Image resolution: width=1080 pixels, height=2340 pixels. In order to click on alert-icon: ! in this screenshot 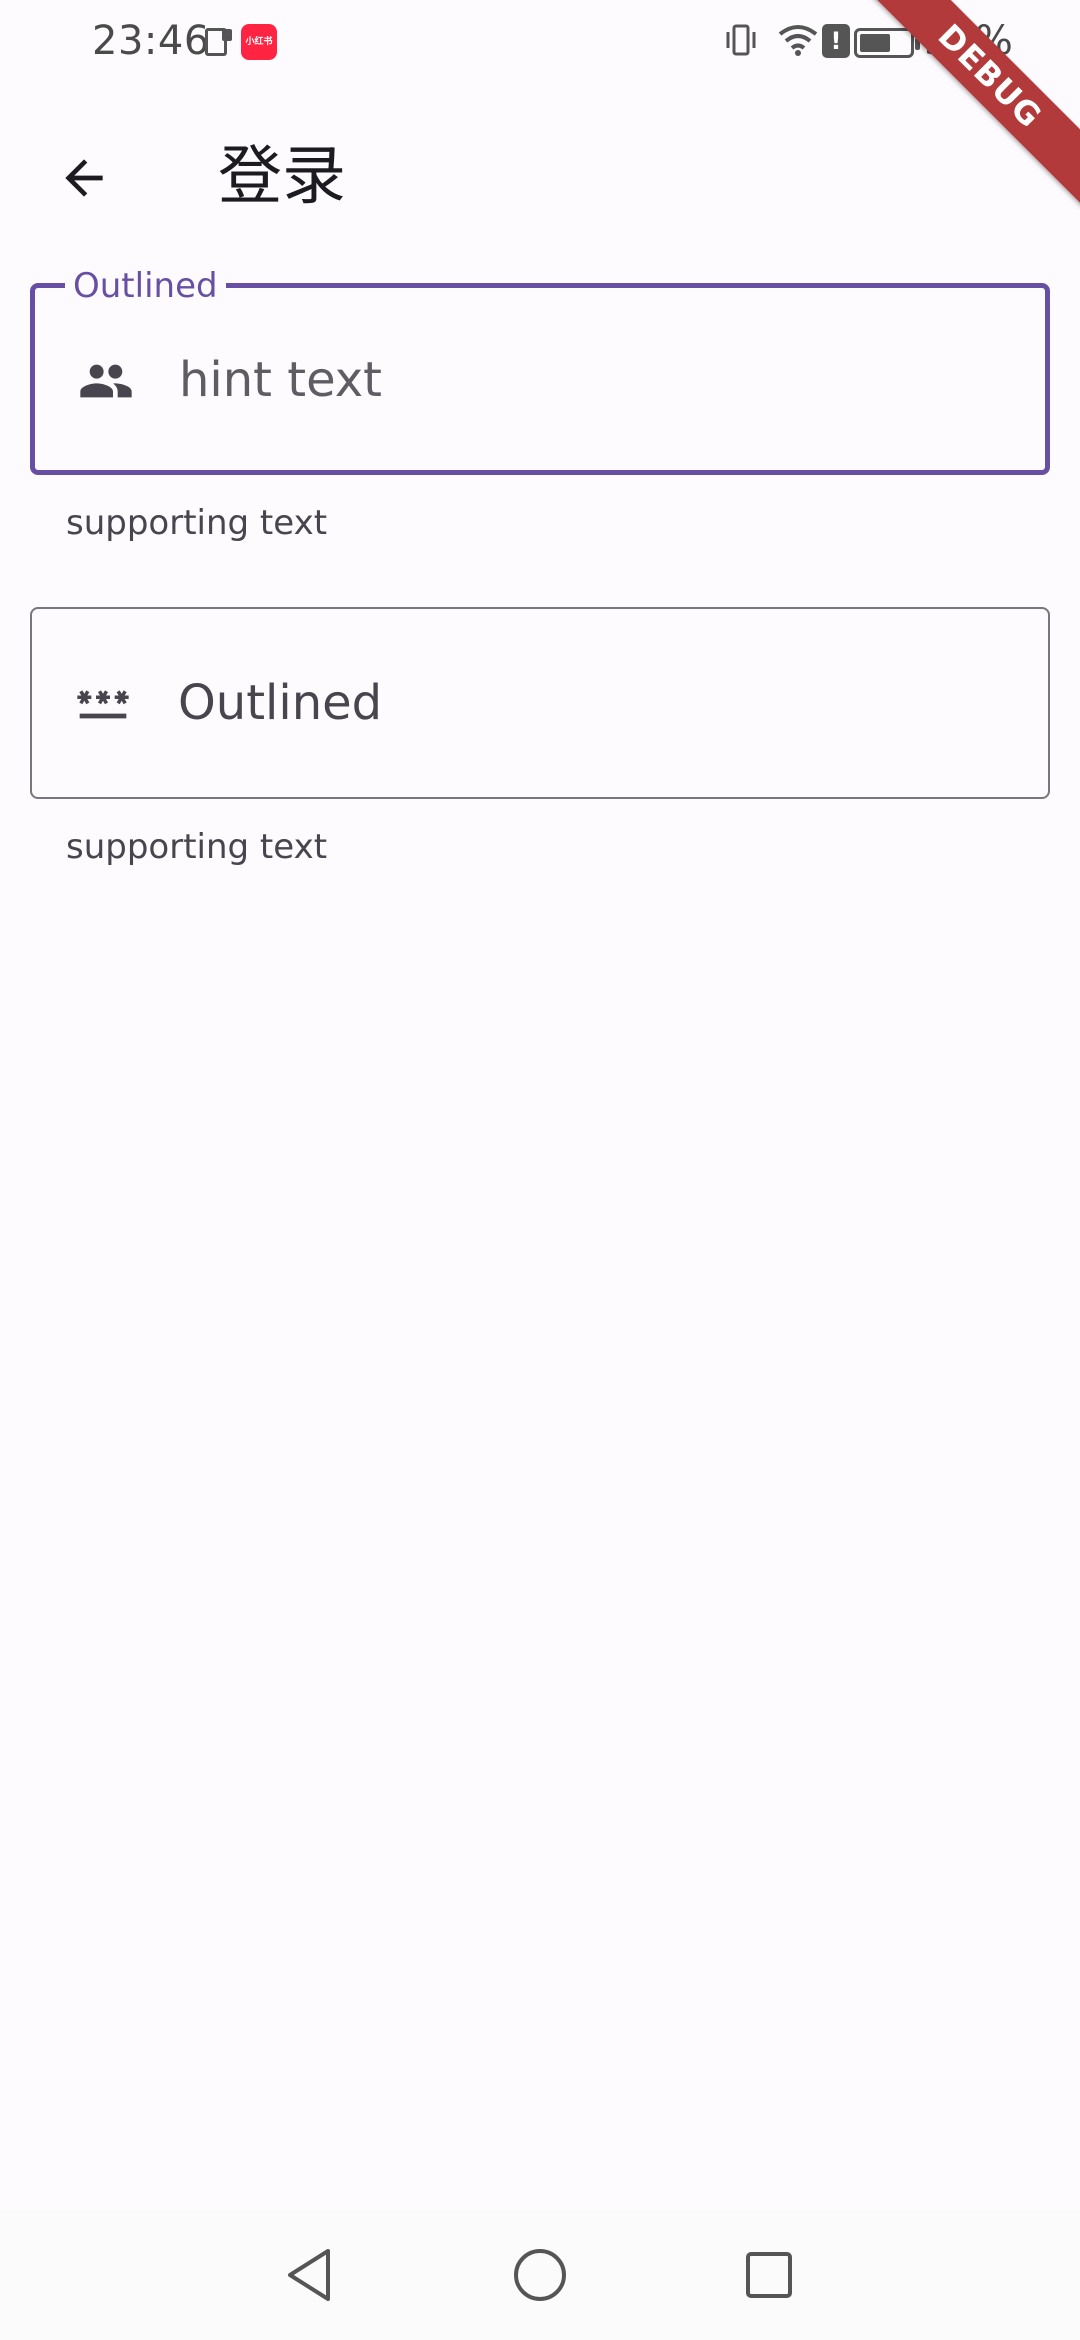, I will do `click(836, 41)`.